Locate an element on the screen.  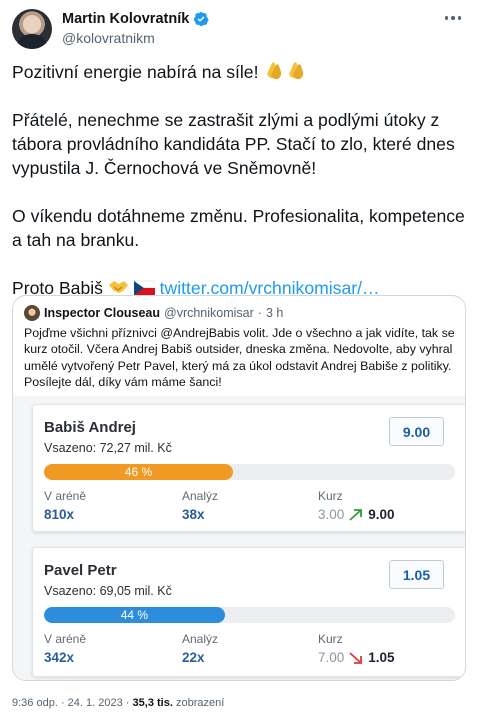
handshake-icon is located at coordinates (118, 287).